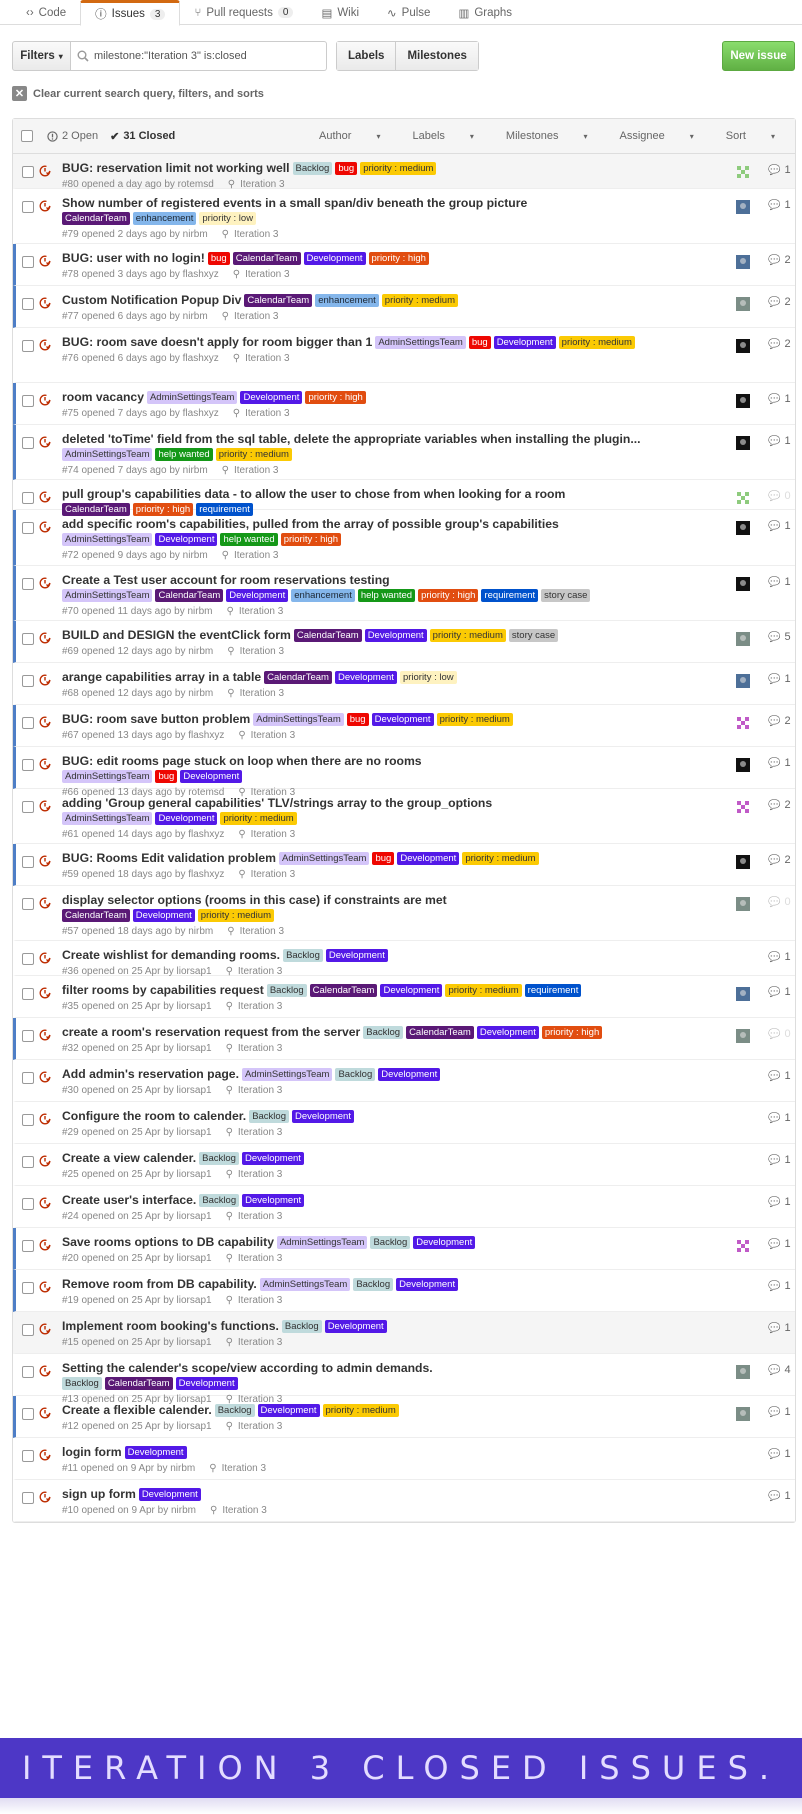 This screenshot has width=802, height=1814. What do you see at coordinates (347, 300) in the screenshot?
I see `label-enhancement: enhancement` at bounding box center [347, 300].